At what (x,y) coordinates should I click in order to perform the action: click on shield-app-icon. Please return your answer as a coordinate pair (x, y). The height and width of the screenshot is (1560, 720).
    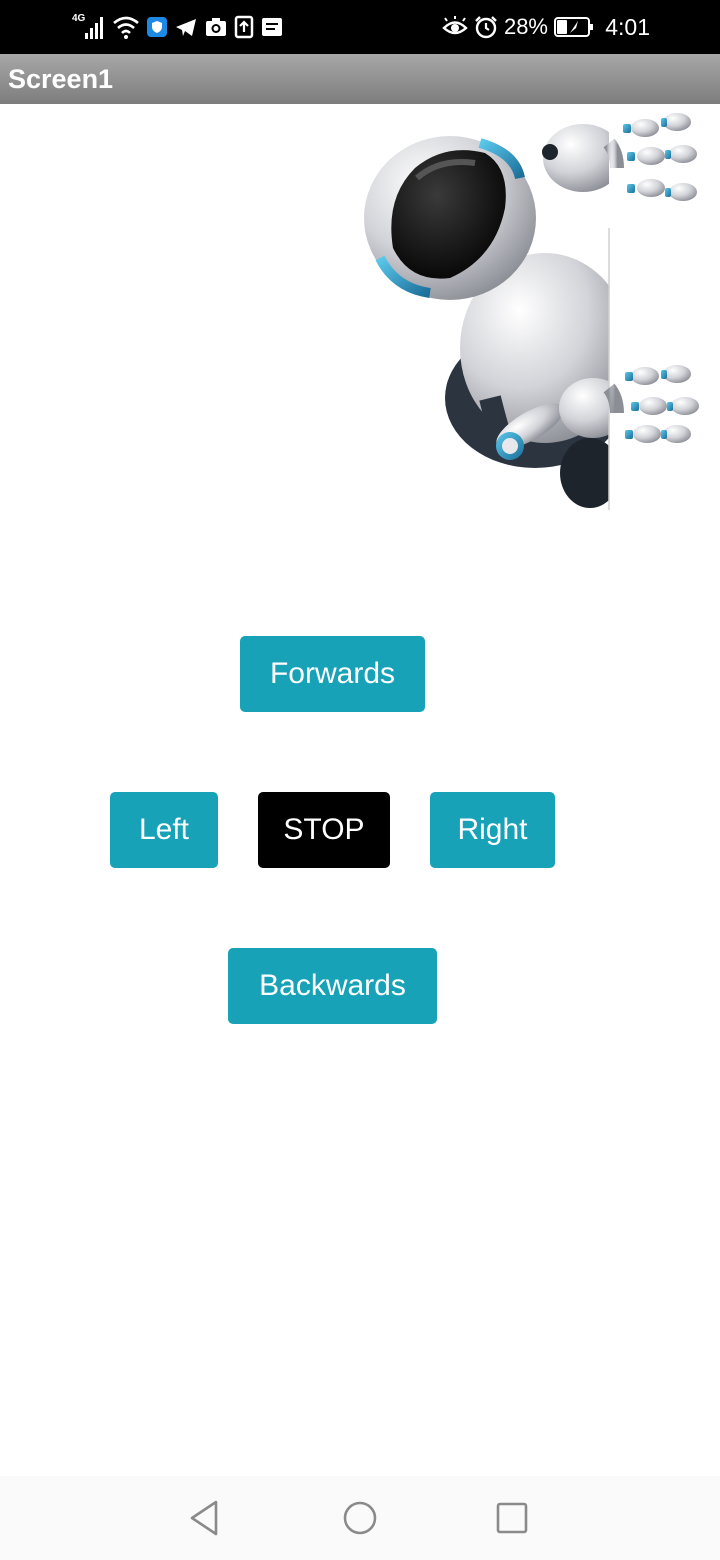
    Looking at the image, I should click on (157, 27).